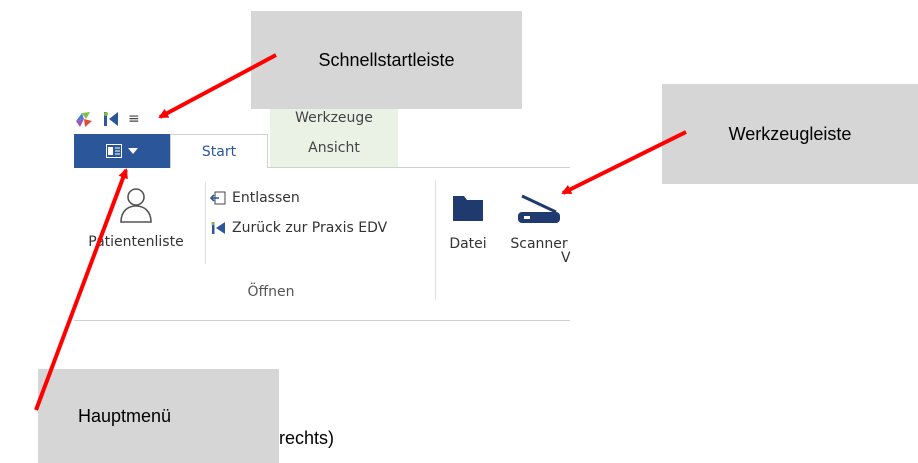 Image resolution: width=918 pixels, height=463 pixels. Describe the element at coordinates (81, 289) in the screenshot. I see `arrow-hauptmenue` at that location.